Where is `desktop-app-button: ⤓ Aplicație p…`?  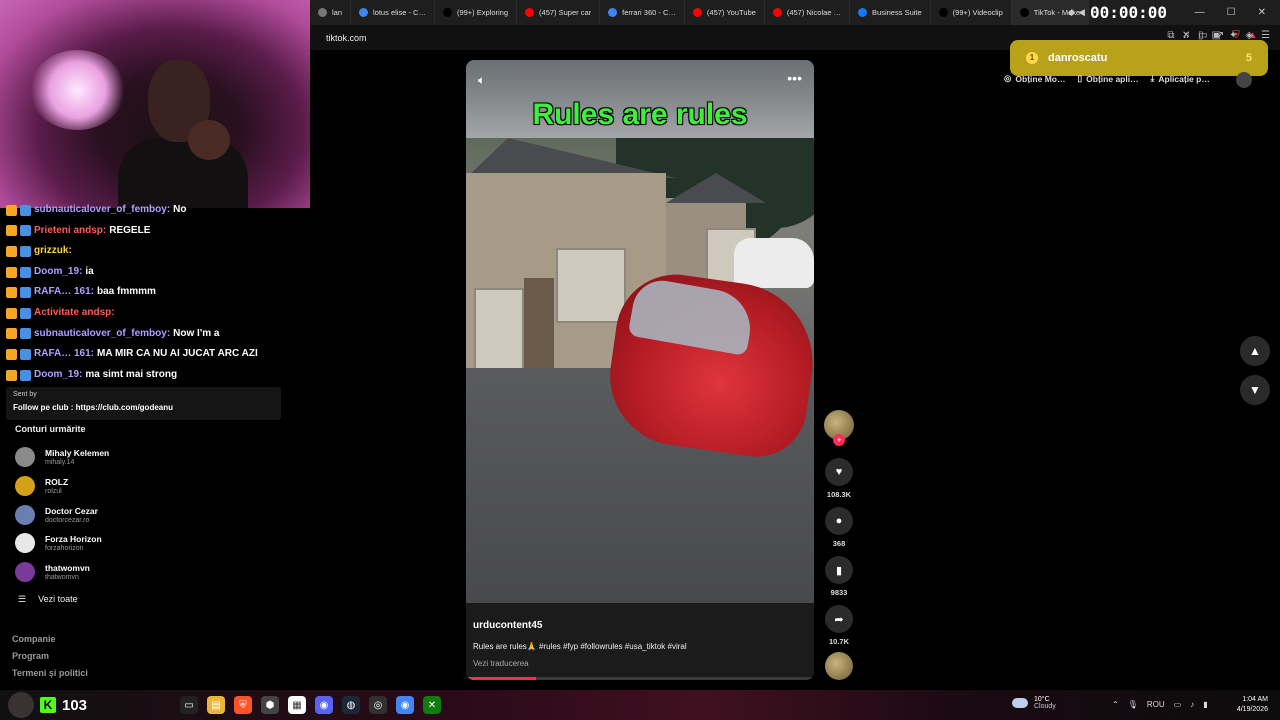 desktop-app-button: ⤓ Aplicație p… is located at coordinates (1180, 78).